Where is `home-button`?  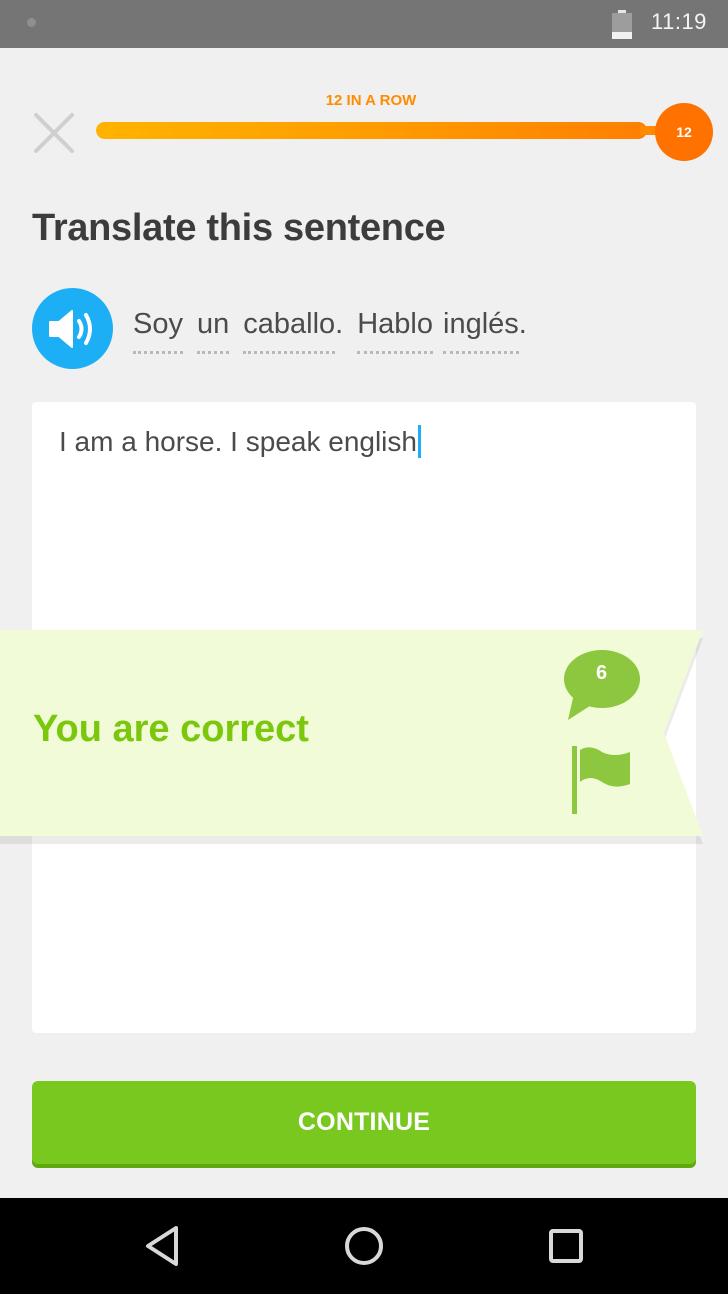 home-button is located at coordinates (364, 1246).